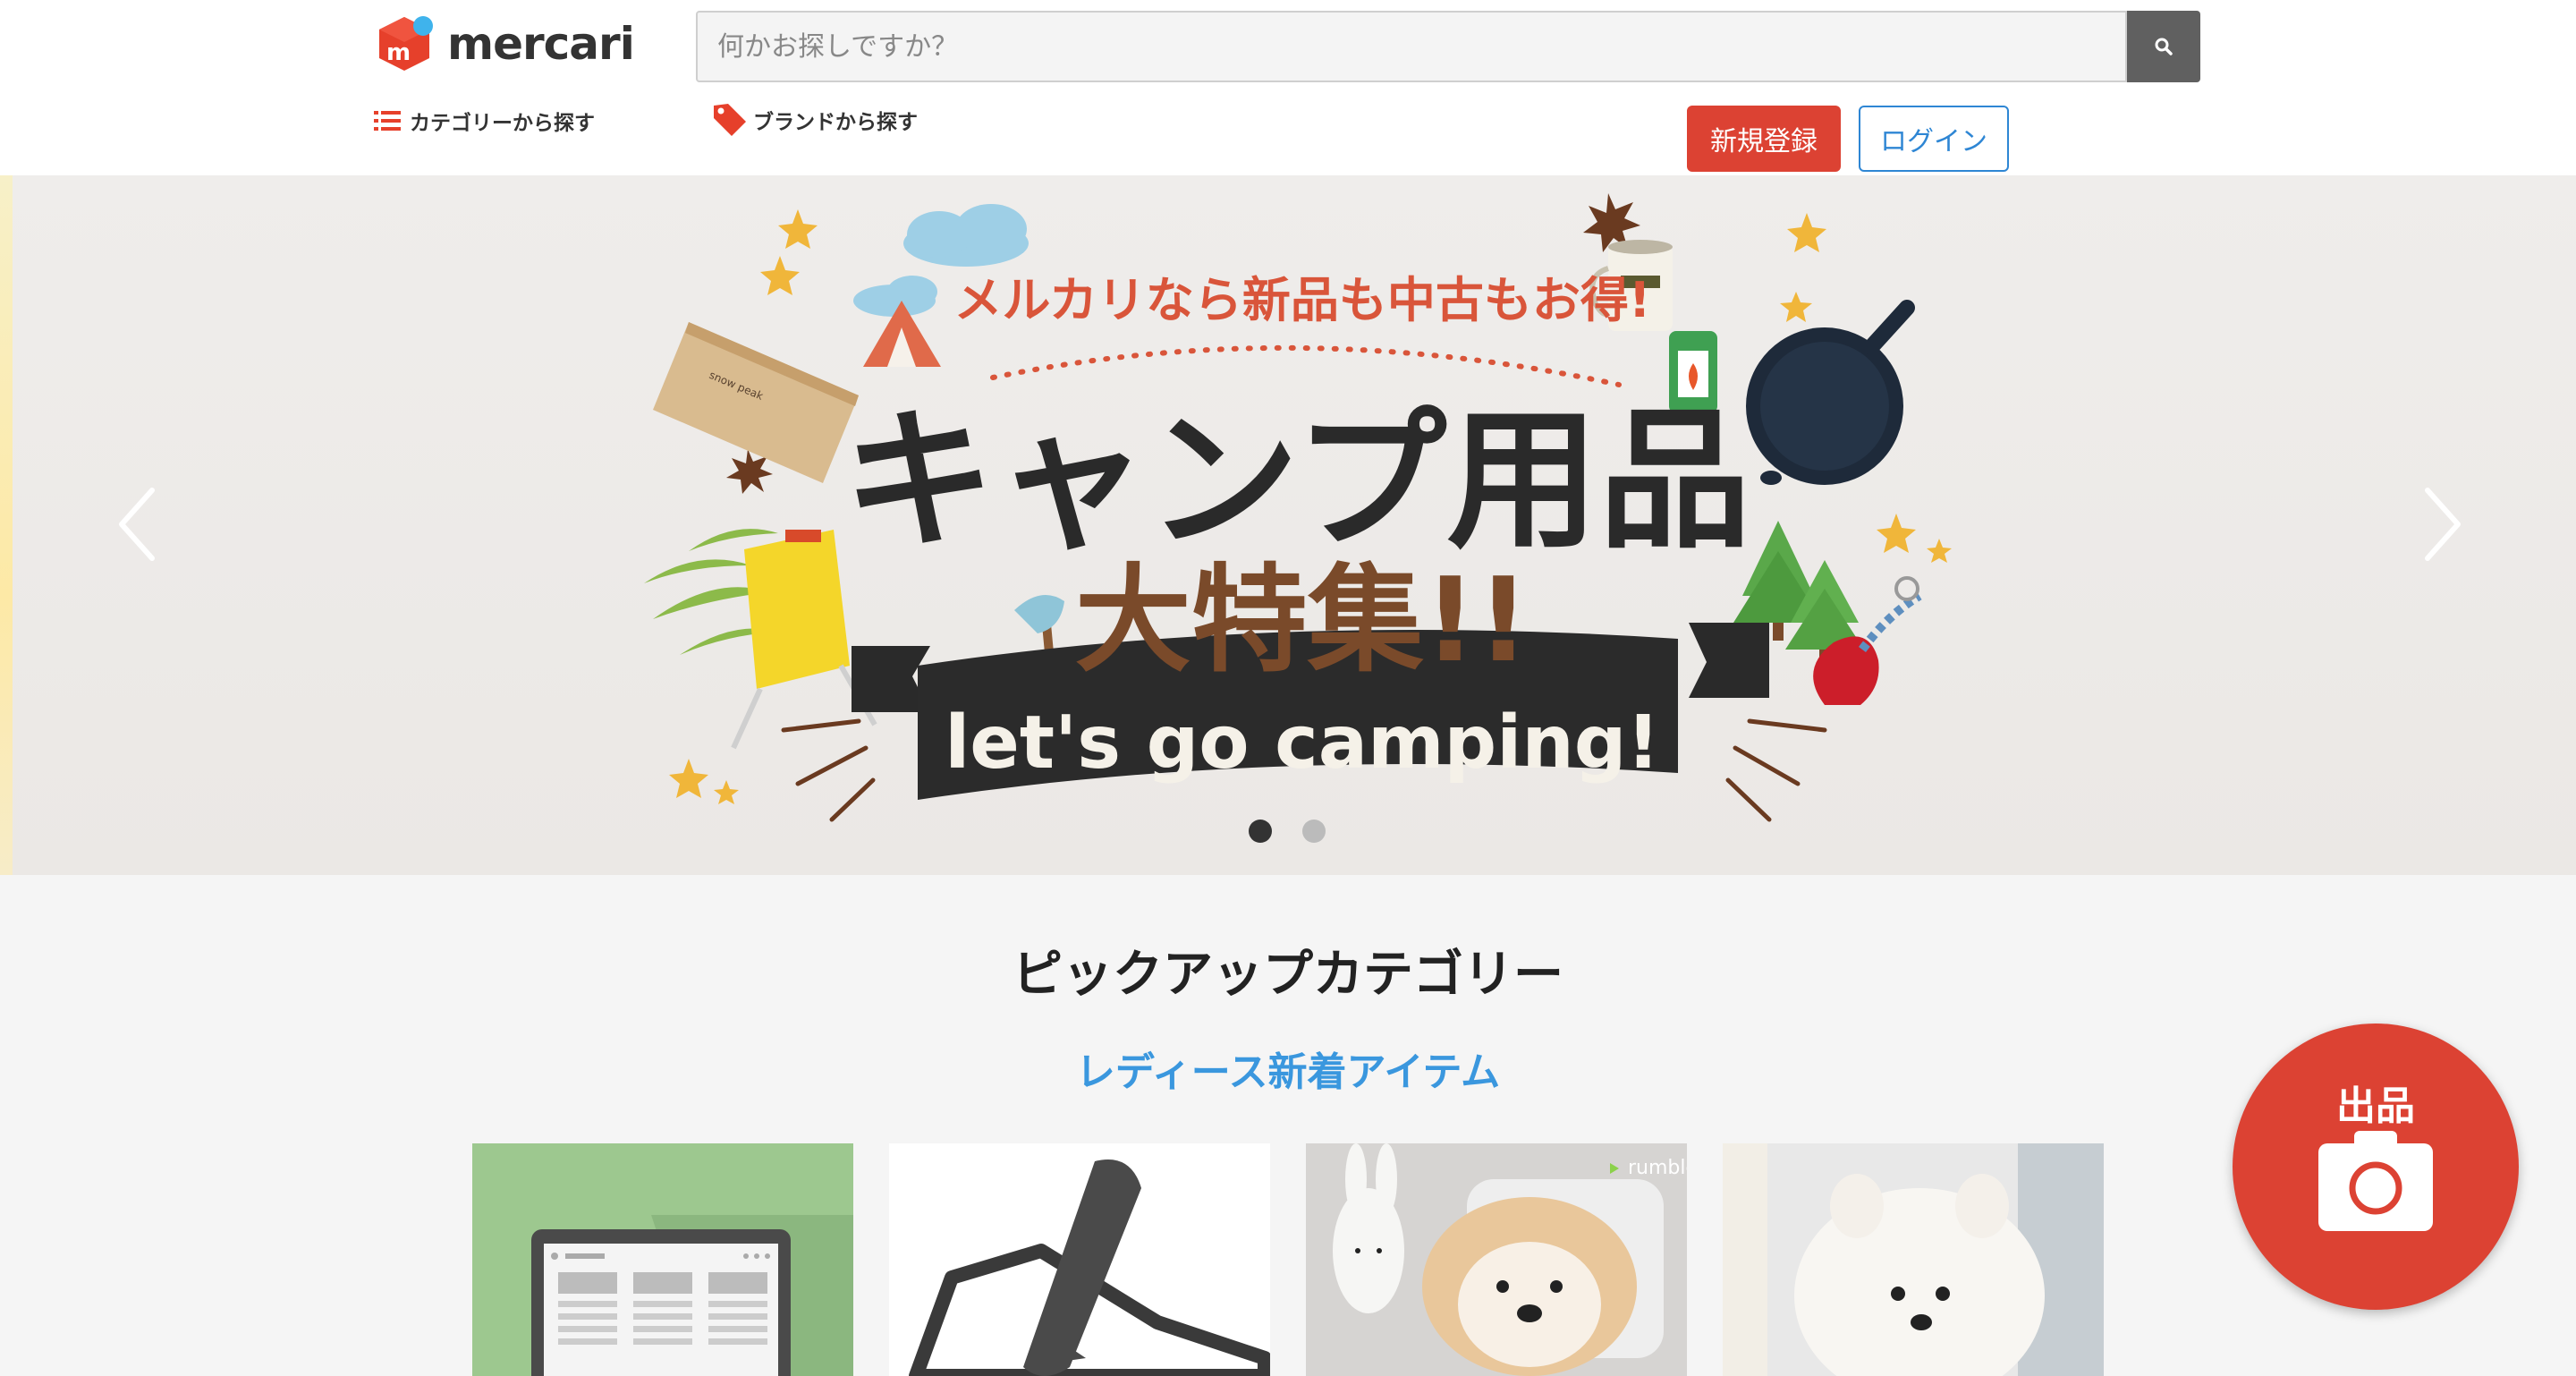 The width and height of the screenshot is (2576, 1376). I want to click on search-field-container, so click(1411, 47).